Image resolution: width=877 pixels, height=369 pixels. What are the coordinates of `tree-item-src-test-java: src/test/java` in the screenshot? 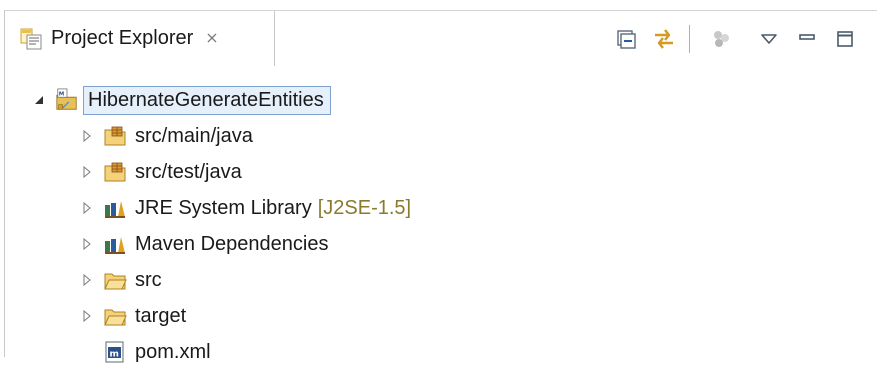 It's located at (160, 172).